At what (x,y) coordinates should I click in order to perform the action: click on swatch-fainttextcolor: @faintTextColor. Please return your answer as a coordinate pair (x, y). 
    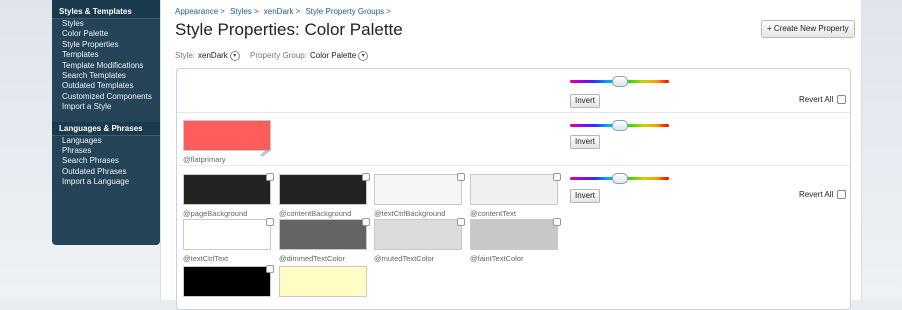
    Looking at the image, I should click on (515, 241).